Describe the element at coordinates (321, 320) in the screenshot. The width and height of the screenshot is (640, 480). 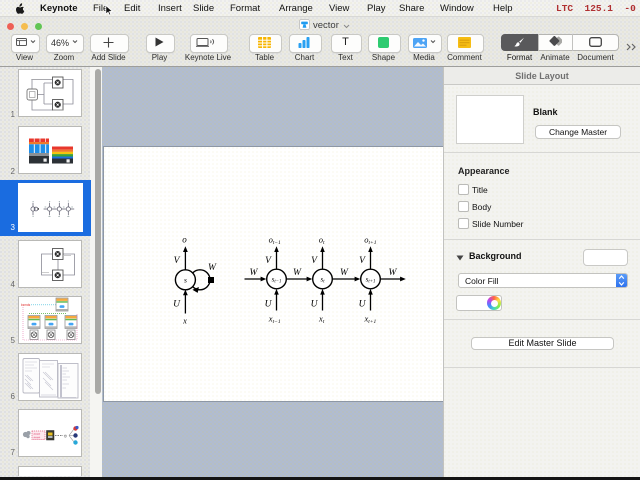
I see `svg-text: xt` at that location.